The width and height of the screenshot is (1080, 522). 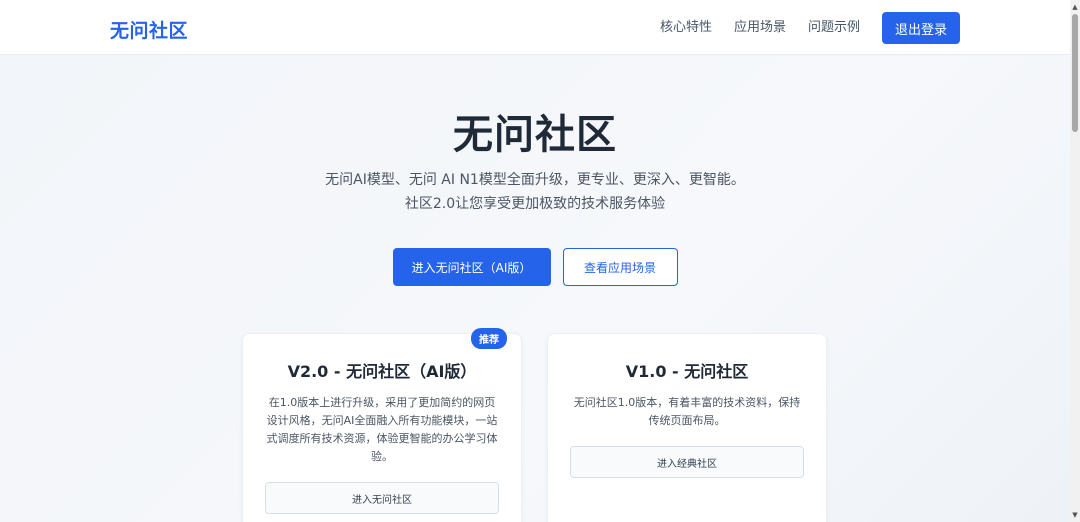 I want to click on enter-classic-community-button: 进入经典社区, so click(x=687, y=462).